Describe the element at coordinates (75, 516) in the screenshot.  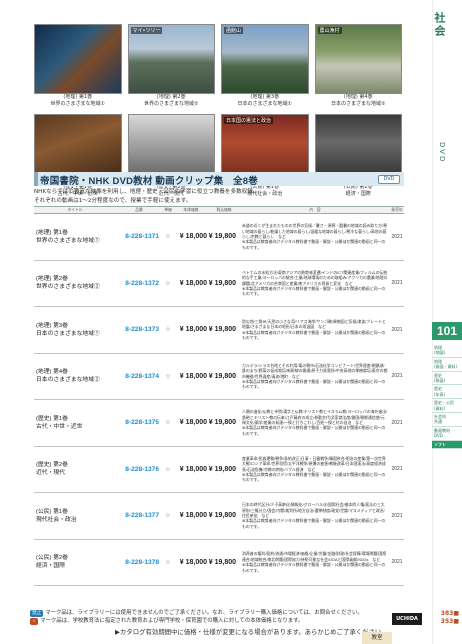
I see `product-title: (公民) 第1巻 現代社会・政治` at that location.